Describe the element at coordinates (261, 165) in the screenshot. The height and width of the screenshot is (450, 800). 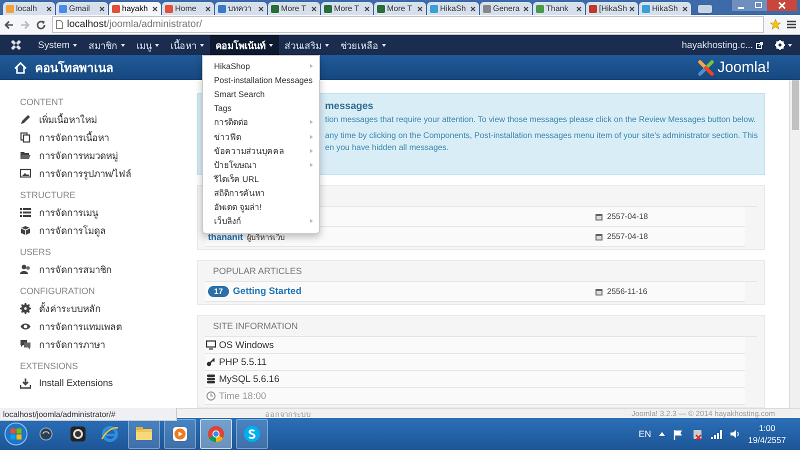
I see `menu-item: ป้ายโฆษณา` at that location.